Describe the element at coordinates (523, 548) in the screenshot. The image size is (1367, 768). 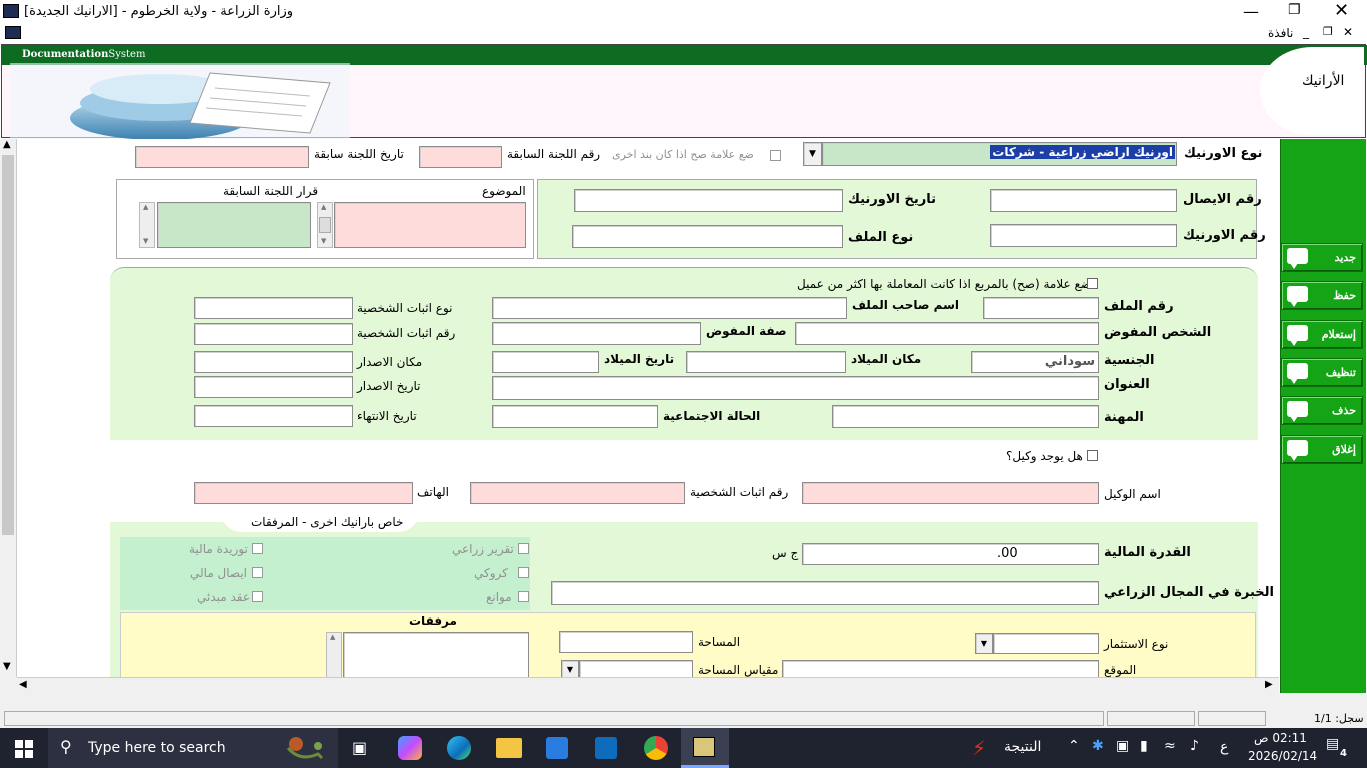
I see `check-agri-report` at that location.